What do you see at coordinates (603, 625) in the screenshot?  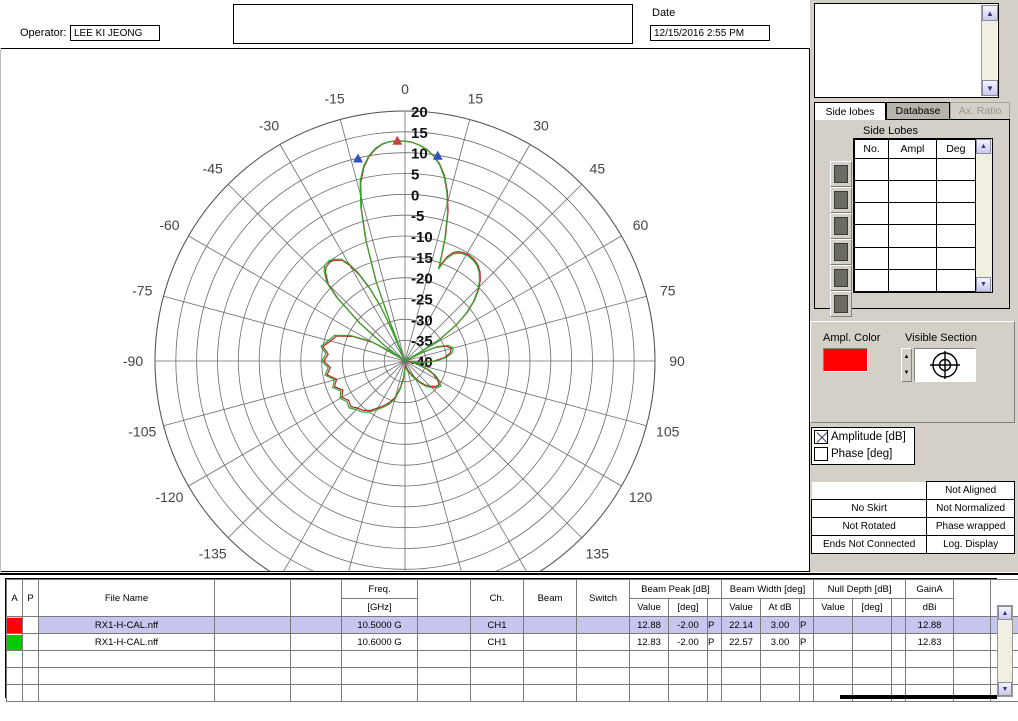 I see `cell-switch` at bounding box center [603, 625].